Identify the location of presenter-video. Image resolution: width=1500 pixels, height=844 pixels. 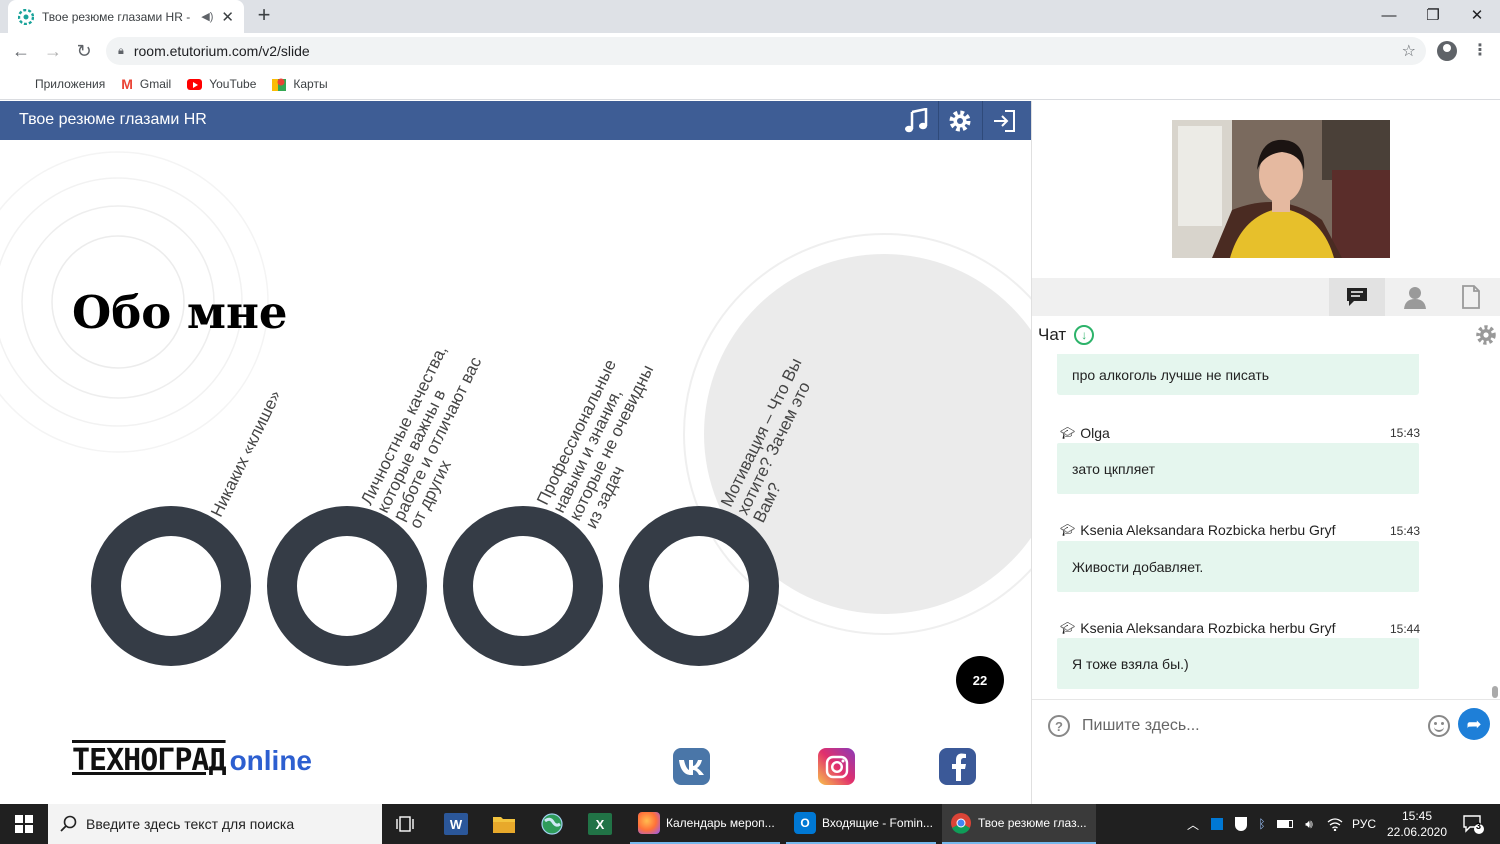
(1281, 189).